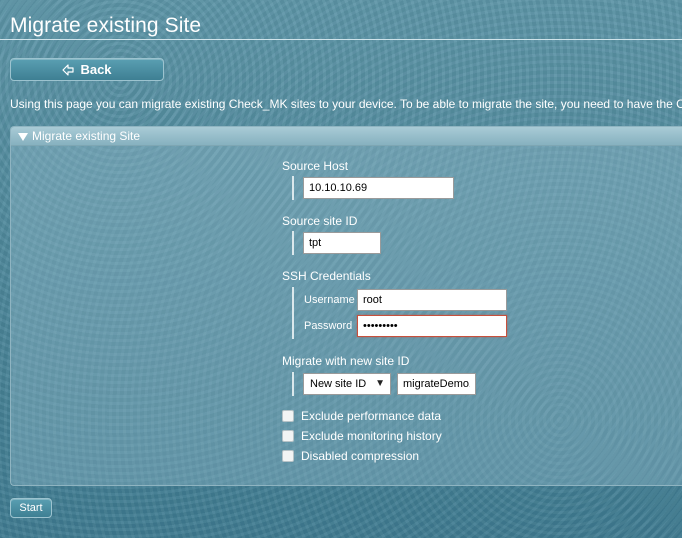 The height and width of the screenshot is (538, 682). What do you see at coordinates (371, 436) in the screenshot?
I see `exclude-monitoring-history-label: Exclude monitoring history` at bounding box center [371, 436].